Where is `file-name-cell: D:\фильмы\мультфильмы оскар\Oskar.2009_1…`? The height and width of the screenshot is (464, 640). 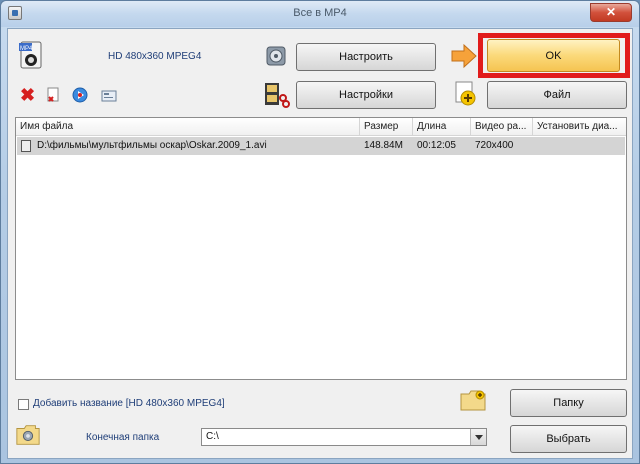 file-name-cell: D:\фильмы\мультфильмы оскар\Oskar.2009_1… is located at coordinates (152, 145).